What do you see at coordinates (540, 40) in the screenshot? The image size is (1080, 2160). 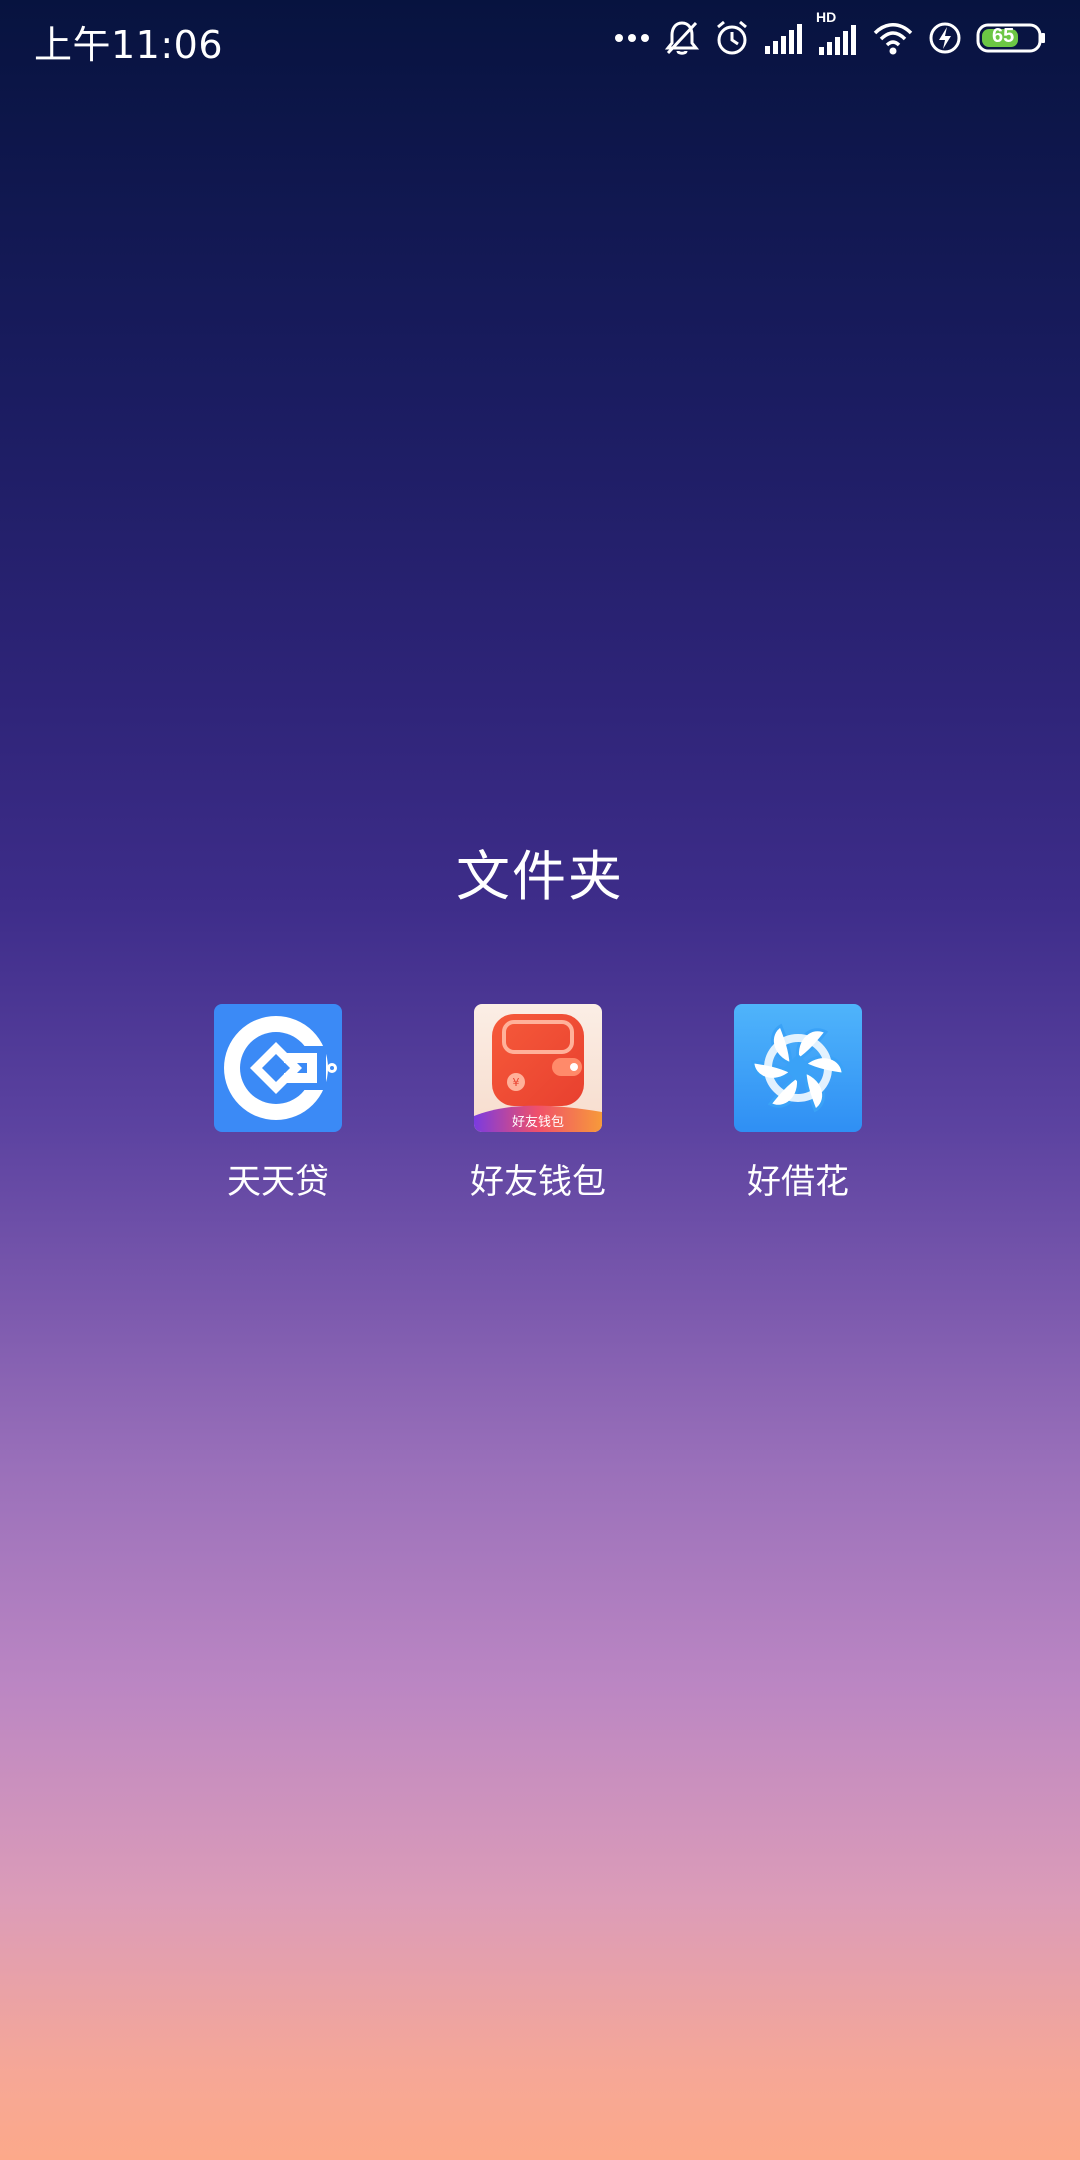 I see `status-bar: 上午11:06 HD 65` at bounding box center [540, 40].